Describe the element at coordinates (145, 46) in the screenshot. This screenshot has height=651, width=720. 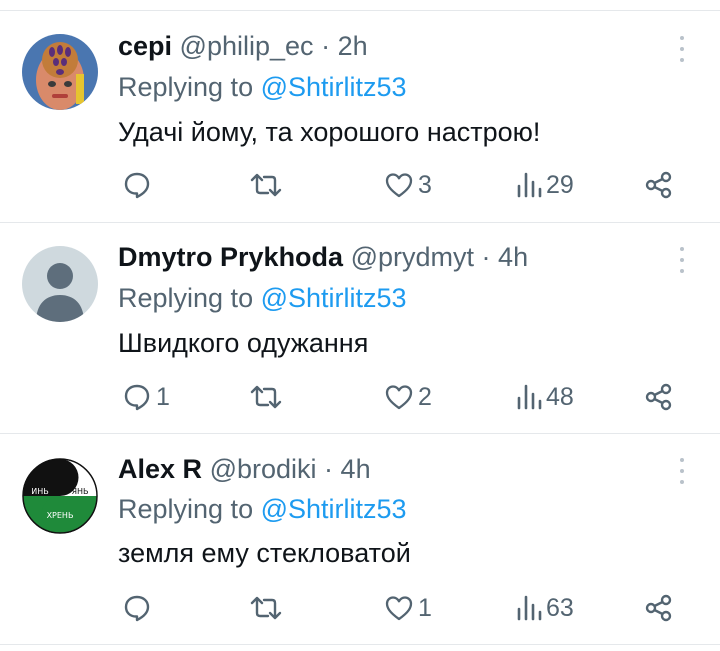
I see `display-name: серi` at that location.